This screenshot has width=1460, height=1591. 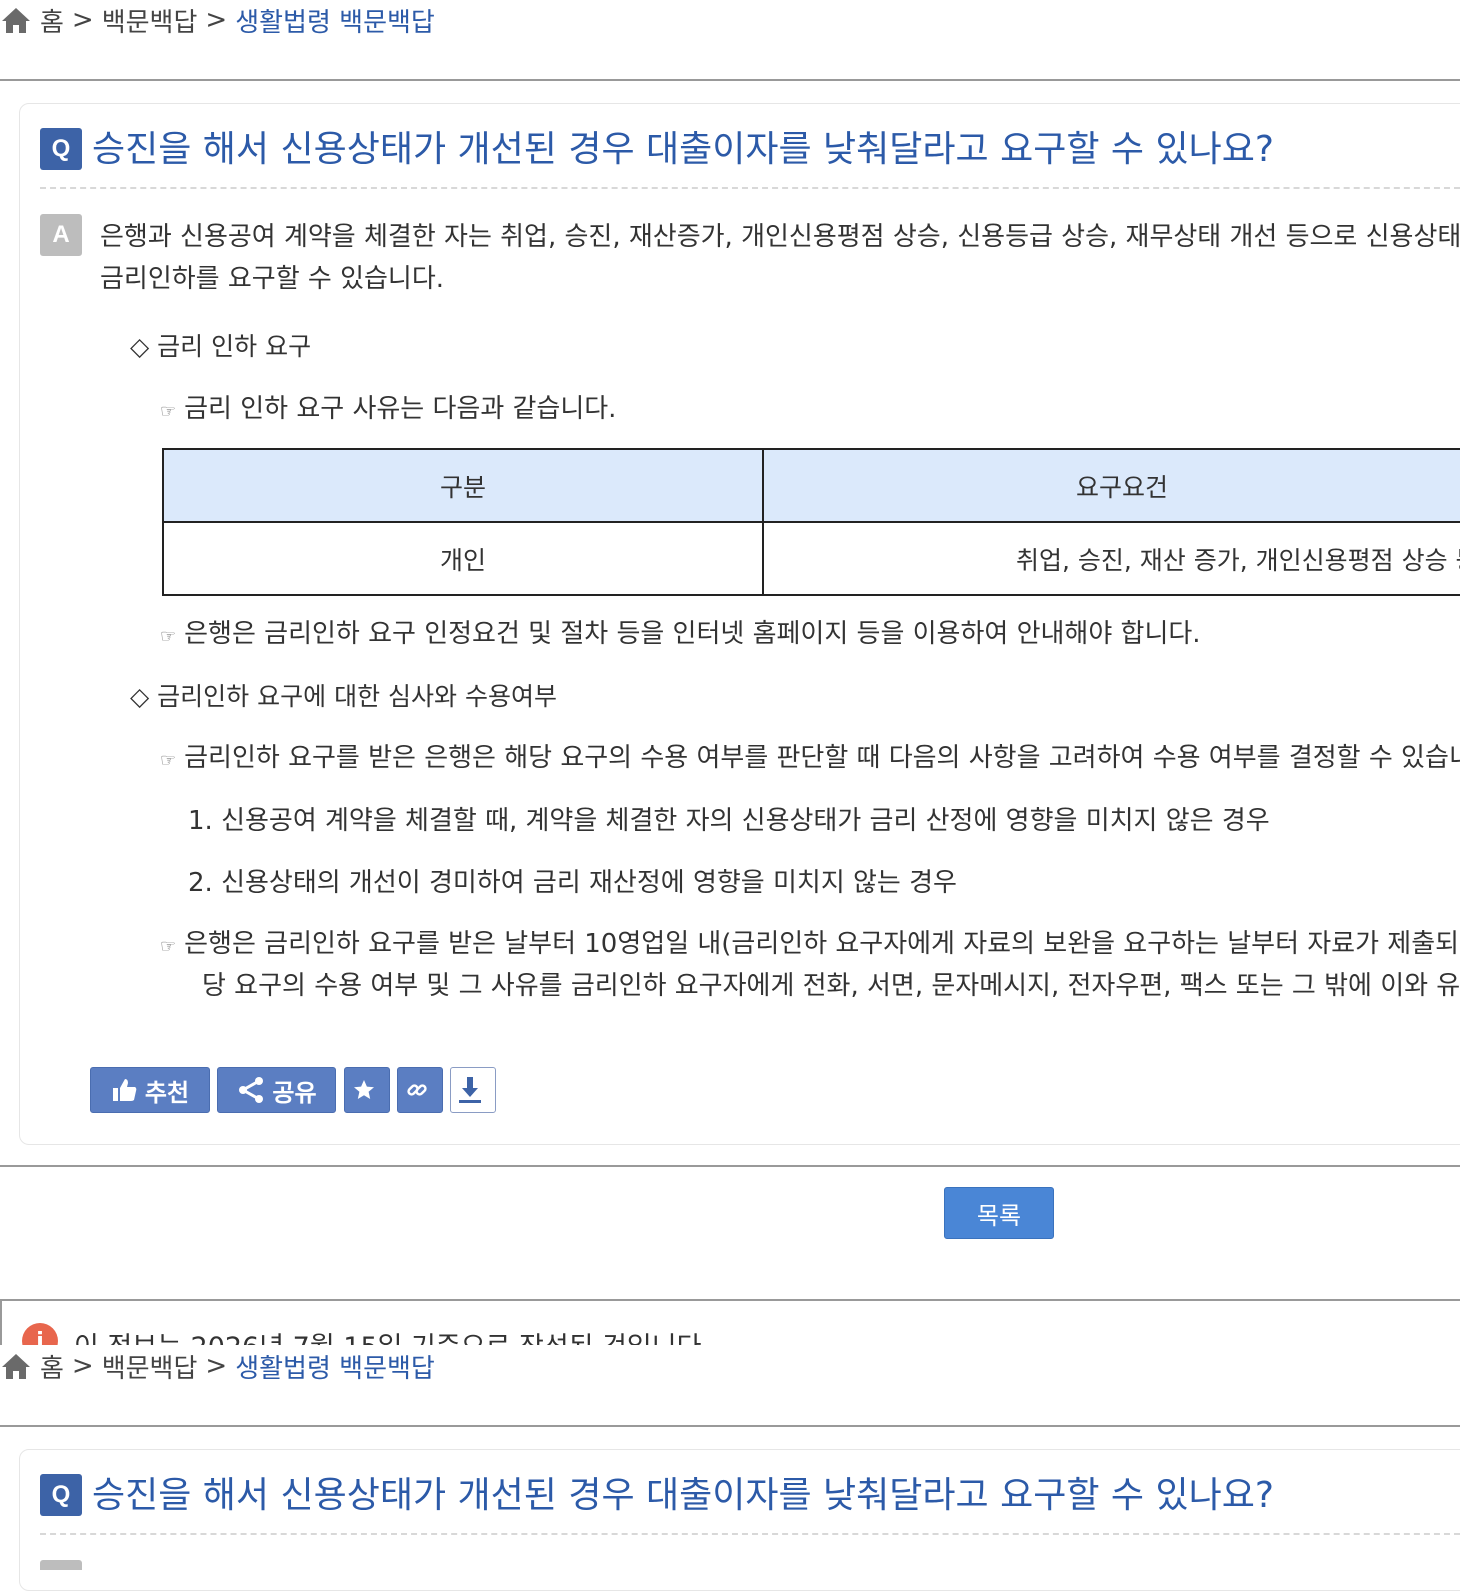 I want to click on table-header-row: 구분 요구요건, so click(x=811, y=485).